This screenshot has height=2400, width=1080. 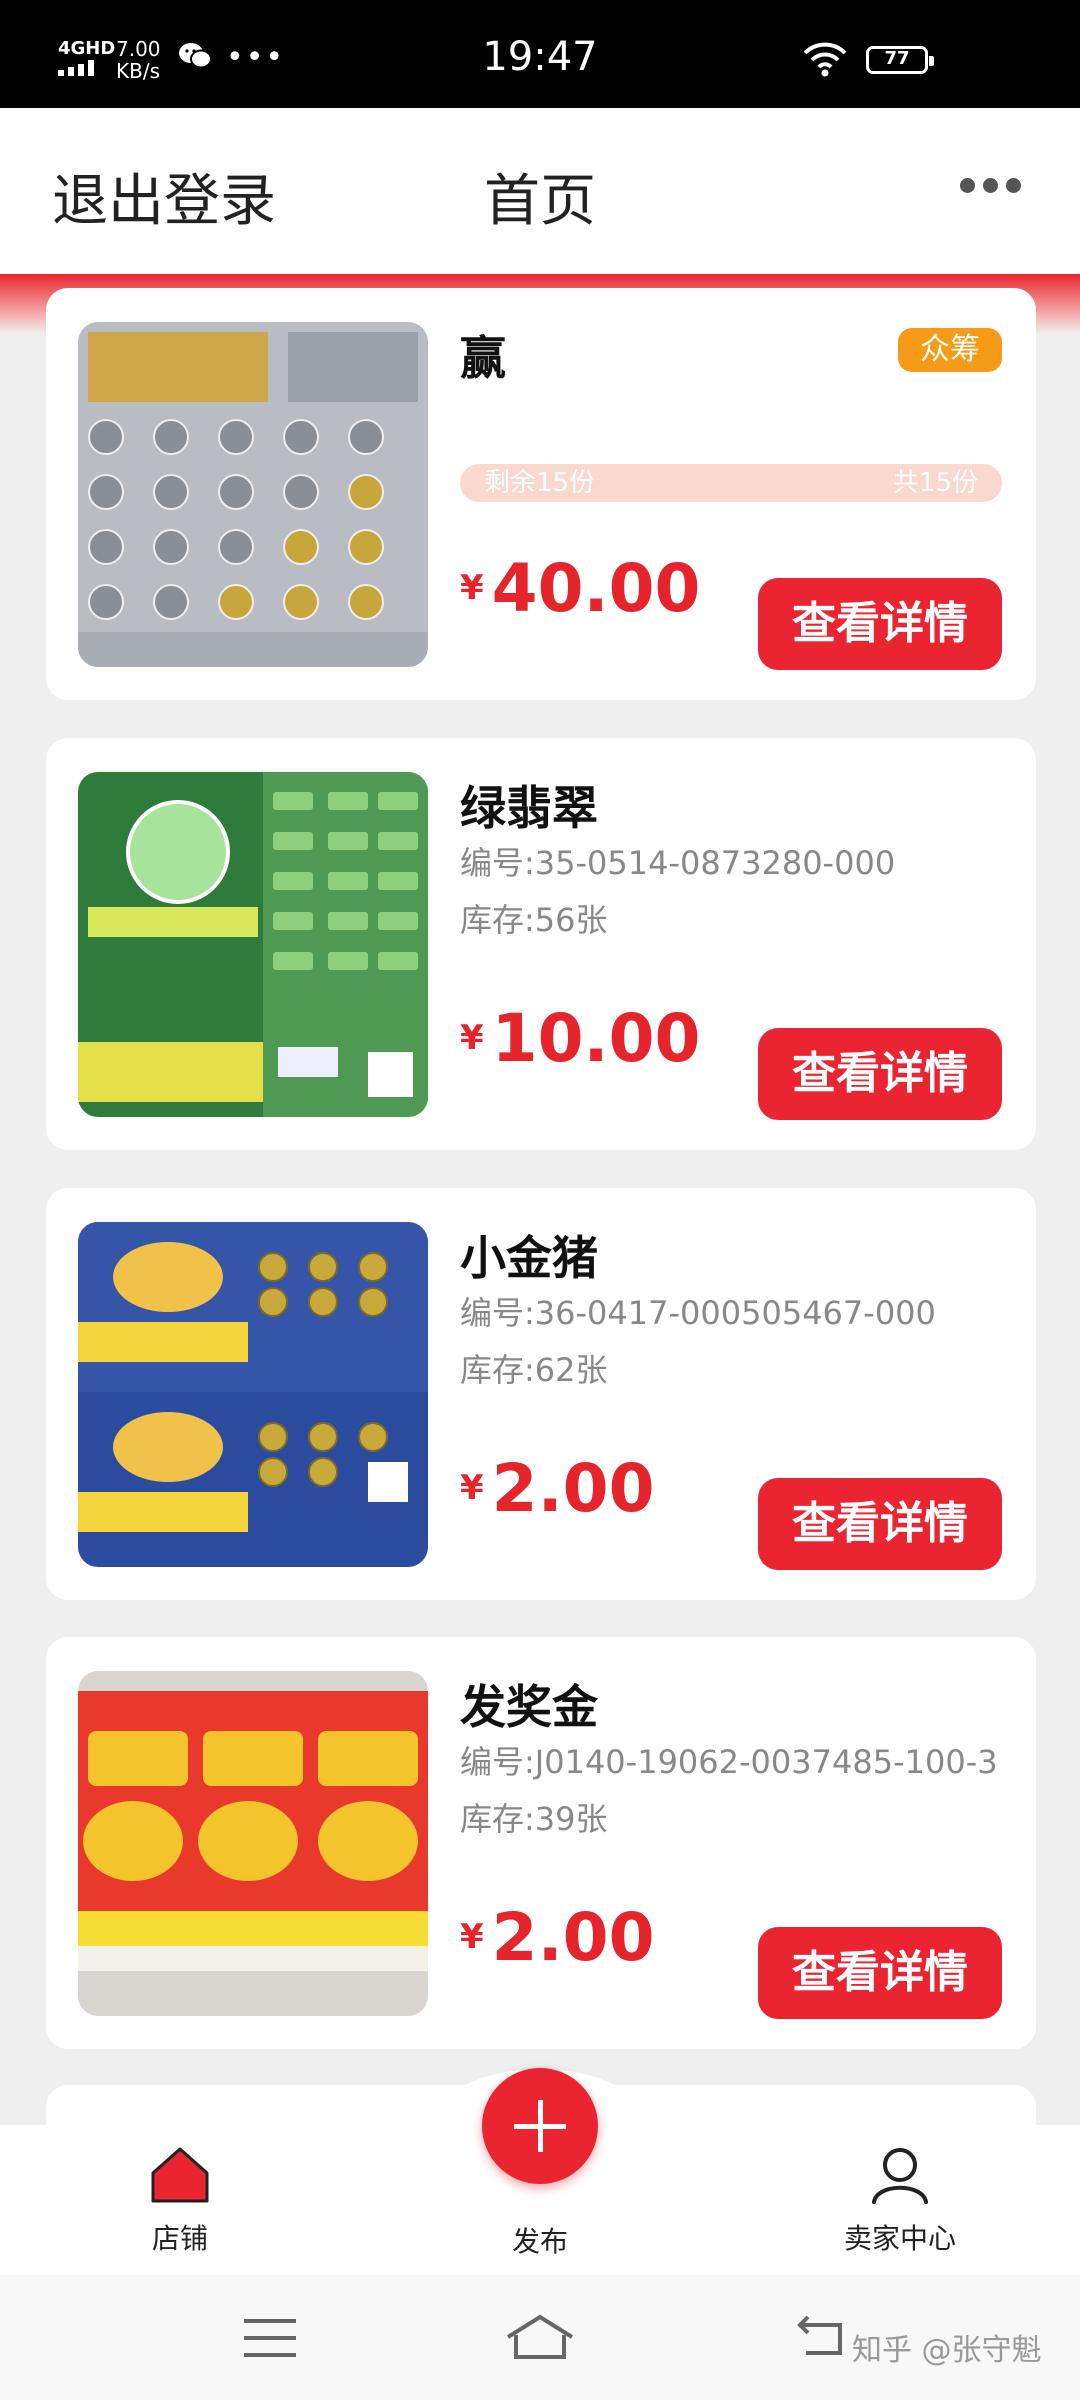 What do you see at coordinates (270, 2338) in the screenshot?
I see `menu-icon` at bounding box center [270, 2338].